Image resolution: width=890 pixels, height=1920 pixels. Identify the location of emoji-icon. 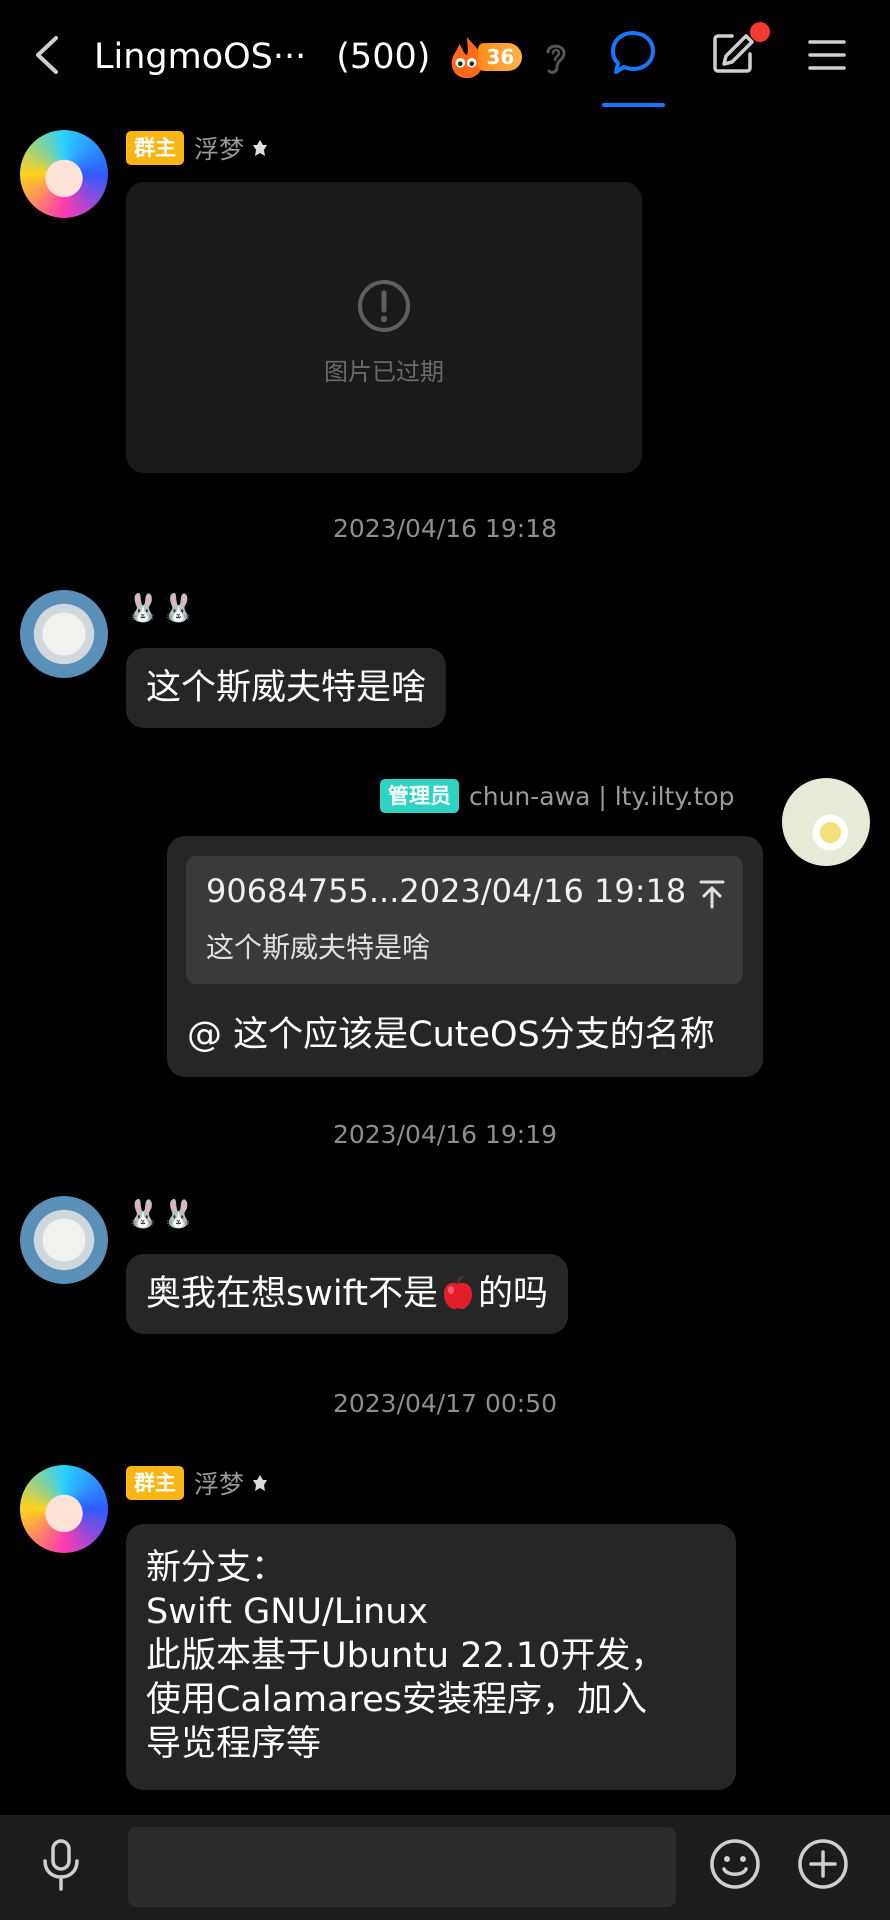
(735, 1864).